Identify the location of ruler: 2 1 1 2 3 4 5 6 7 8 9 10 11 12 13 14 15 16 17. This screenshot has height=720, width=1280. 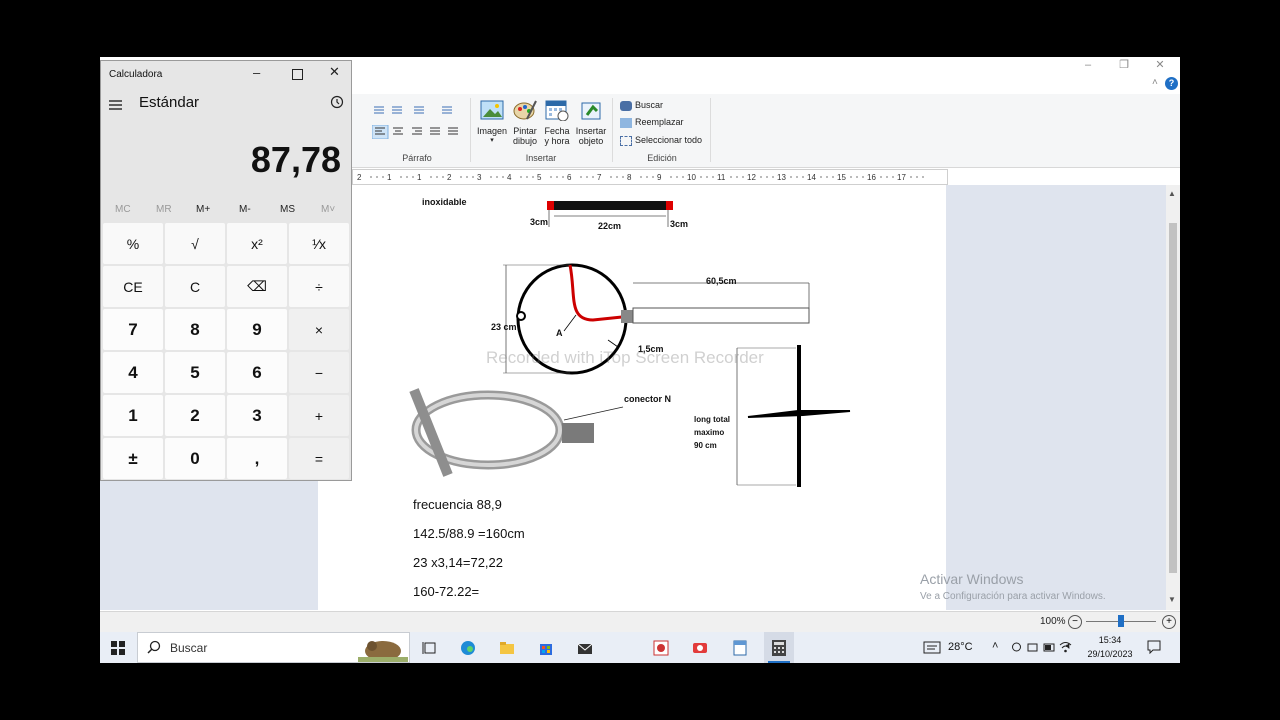
(650, 177).